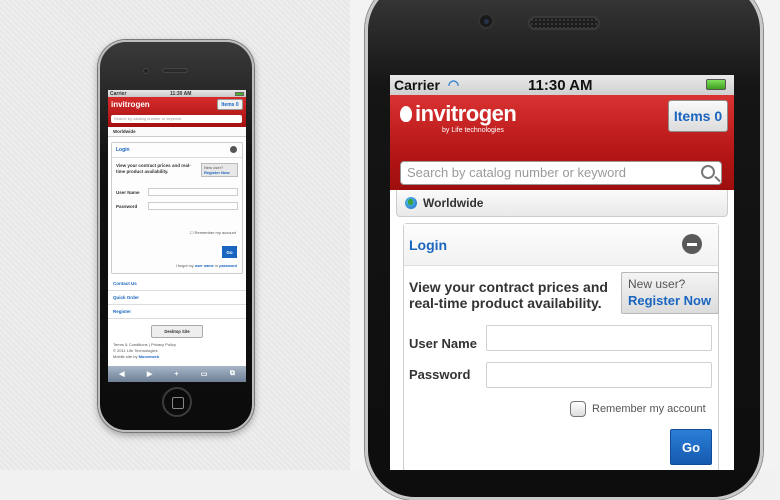 The image size is (780, 500). What do you see at coordinates (177, 312) in the screenshot?
I see `register-link: Register` at bounding box center [177, 312].